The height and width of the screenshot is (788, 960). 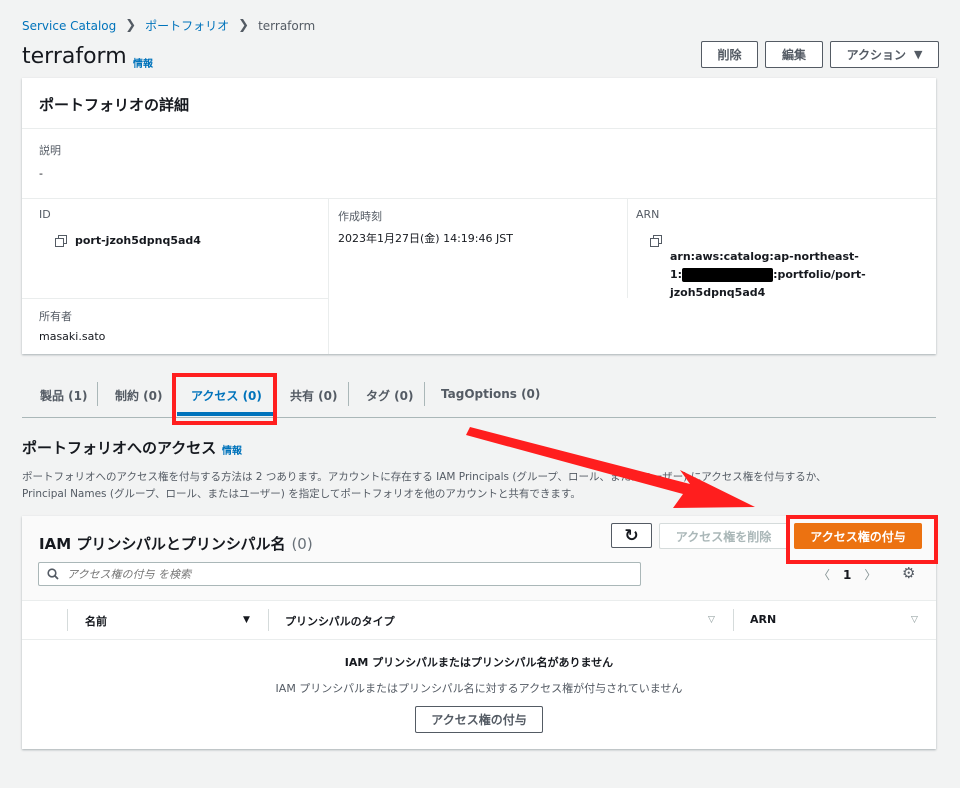 I want to click on access-info-link: 情報, so click(x=232, y=449).